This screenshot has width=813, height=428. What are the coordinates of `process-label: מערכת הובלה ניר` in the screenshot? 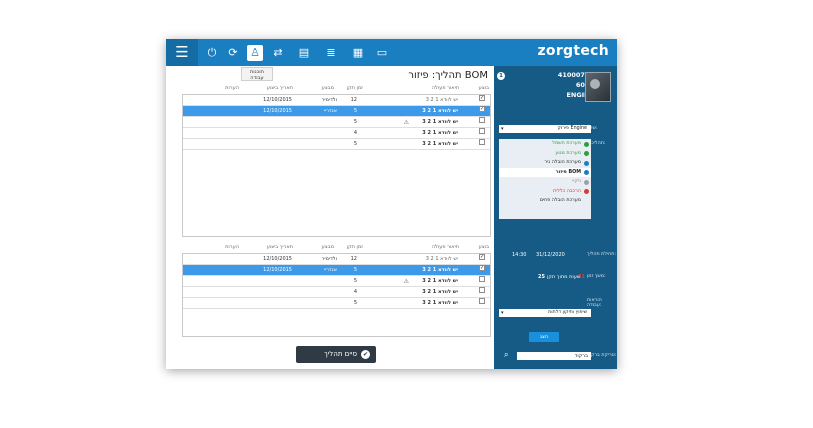 It's located at (562, 162).